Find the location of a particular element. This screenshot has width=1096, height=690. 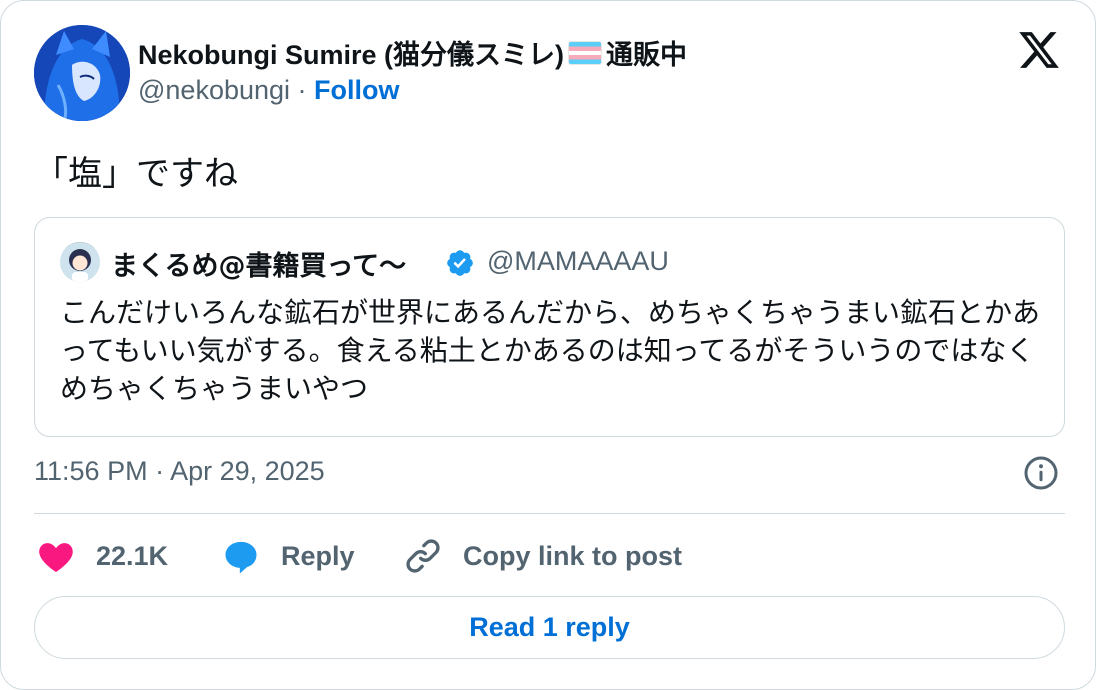

quoted-author-handle: @MAMAAAAU is located at coordinates (578, 261).